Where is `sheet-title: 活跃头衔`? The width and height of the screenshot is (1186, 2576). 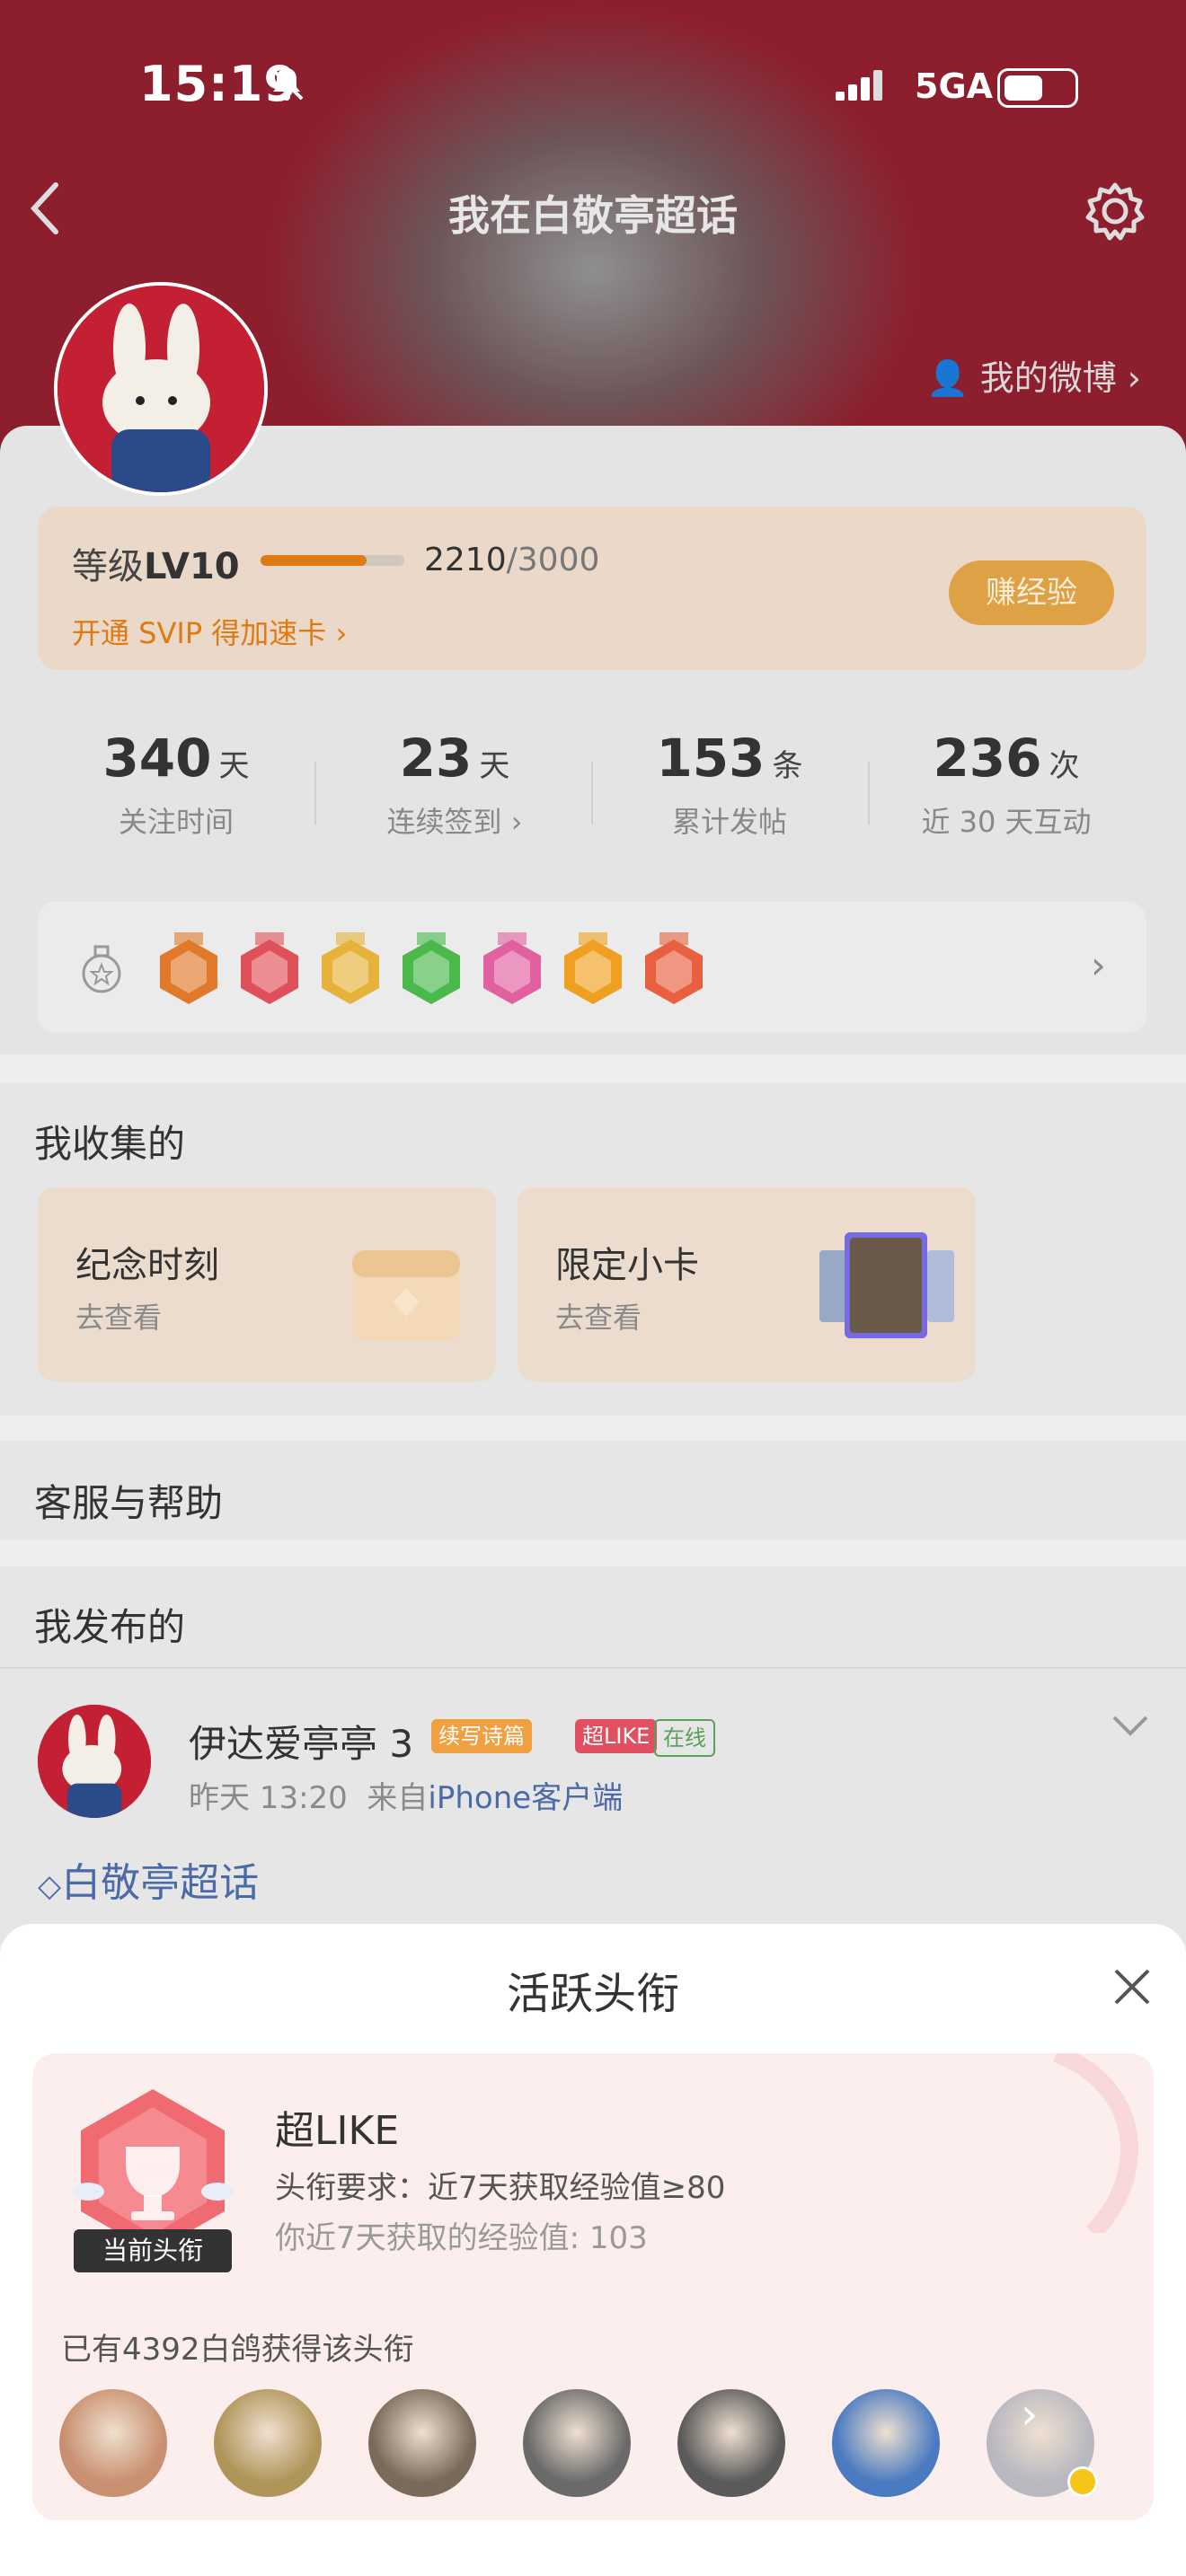
sheet-title: 活跃头衔 is located at coordinates (592, 1994).